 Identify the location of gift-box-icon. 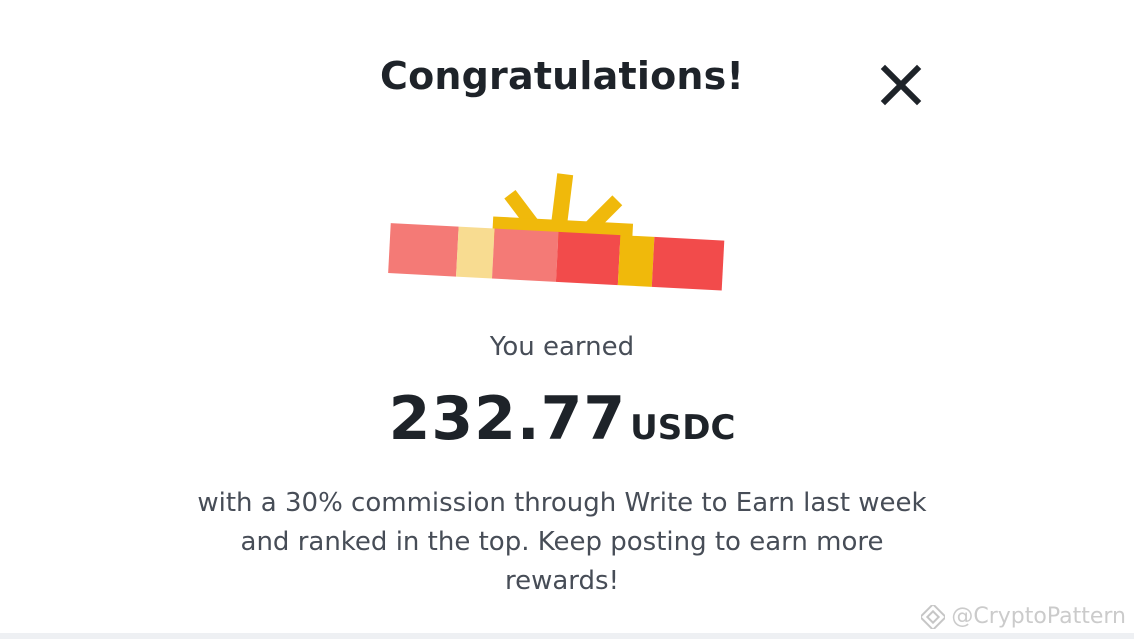
(556, 232).